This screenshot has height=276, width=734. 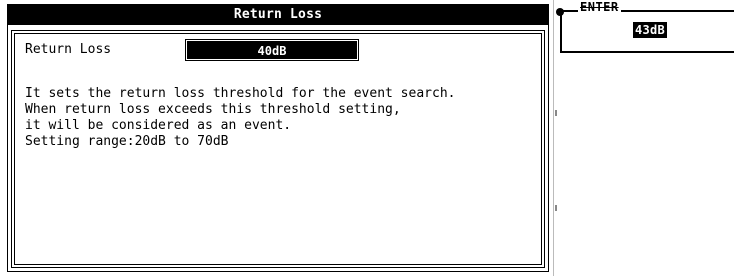 I want to click on return-loss-value-field: 40dB, so click(x=272, y=50).